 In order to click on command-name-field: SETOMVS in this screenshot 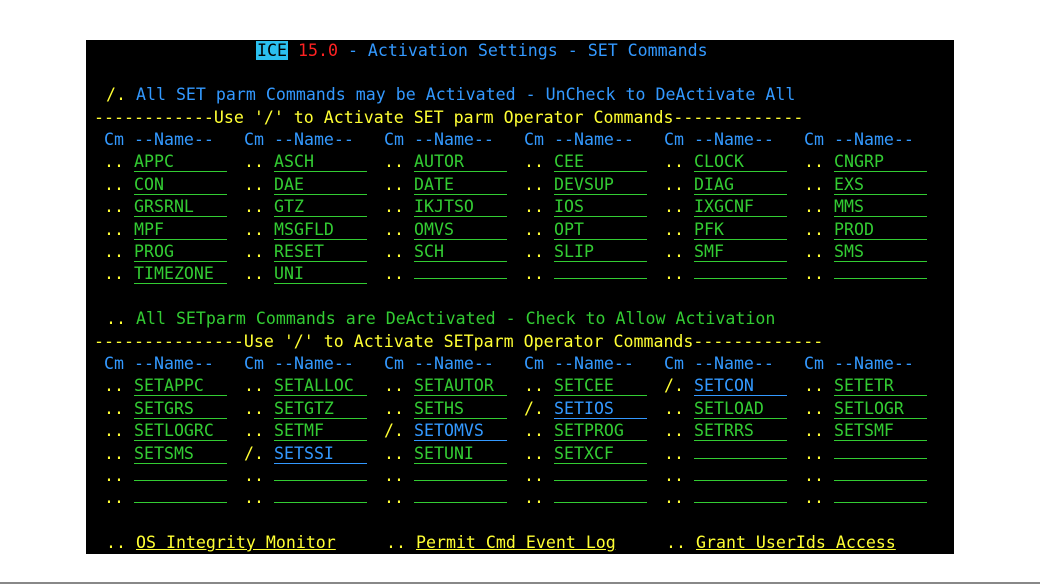, I will do `click(460, 431)`.